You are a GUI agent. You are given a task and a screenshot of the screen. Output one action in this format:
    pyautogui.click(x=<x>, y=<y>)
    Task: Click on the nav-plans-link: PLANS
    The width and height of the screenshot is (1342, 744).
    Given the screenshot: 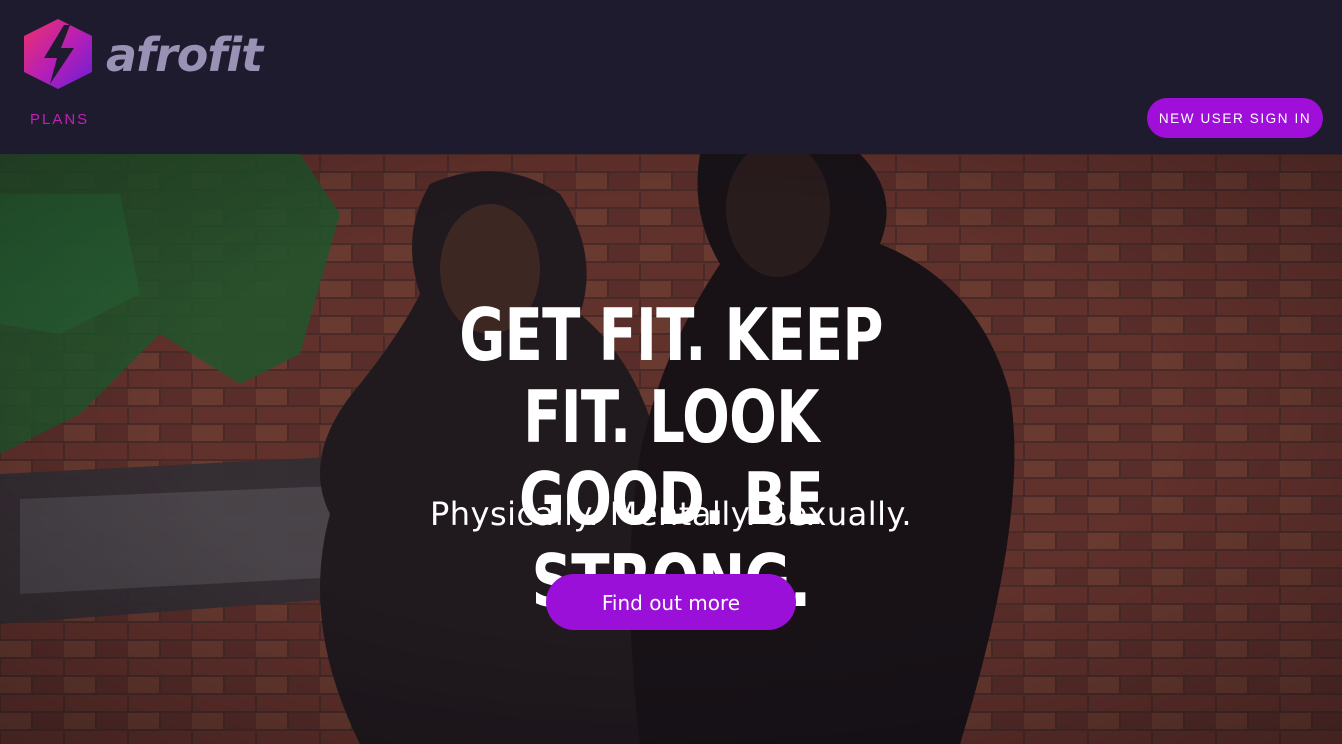 What is the action you would take?
    pyautogui.click(x=59, y=119)
    